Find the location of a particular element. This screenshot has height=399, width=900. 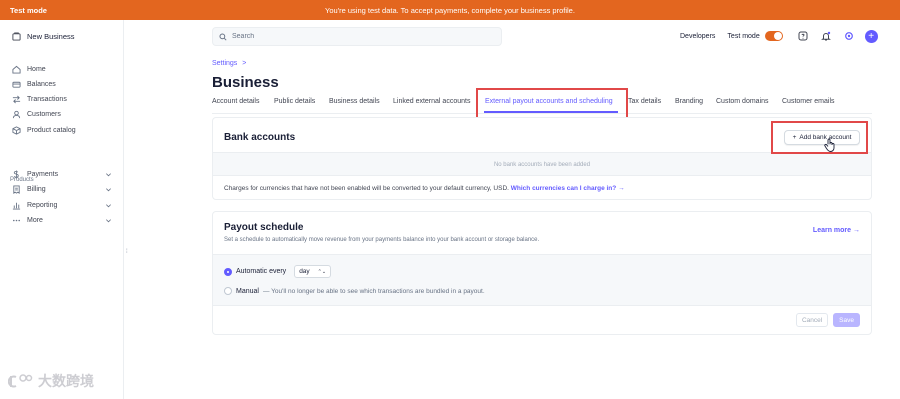

payout-actions: Cancel Save is located at coordinates (827, 320).